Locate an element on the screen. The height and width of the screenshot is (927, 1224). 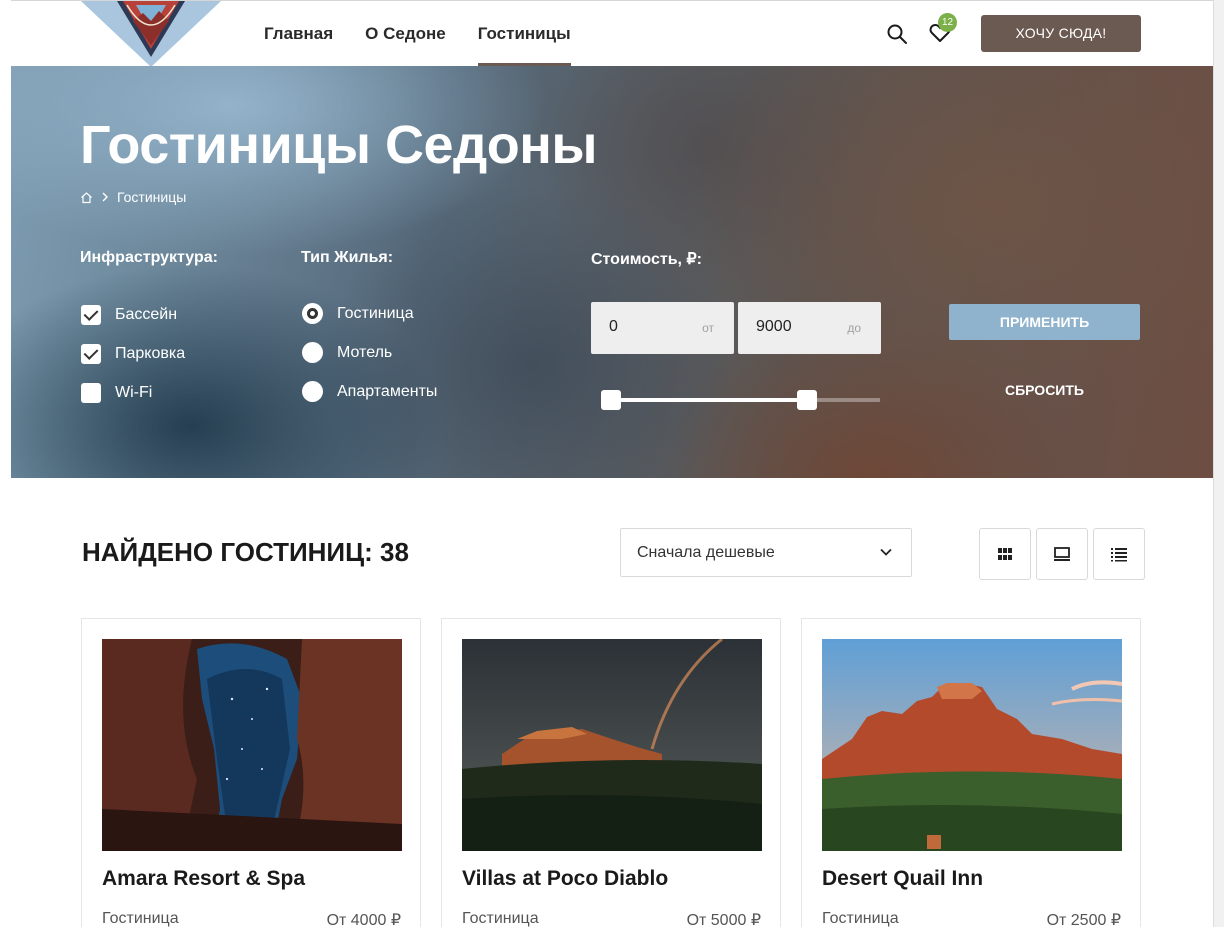
hotel-name: Villas at Poco Diablo is located at coordinates (565, 879).